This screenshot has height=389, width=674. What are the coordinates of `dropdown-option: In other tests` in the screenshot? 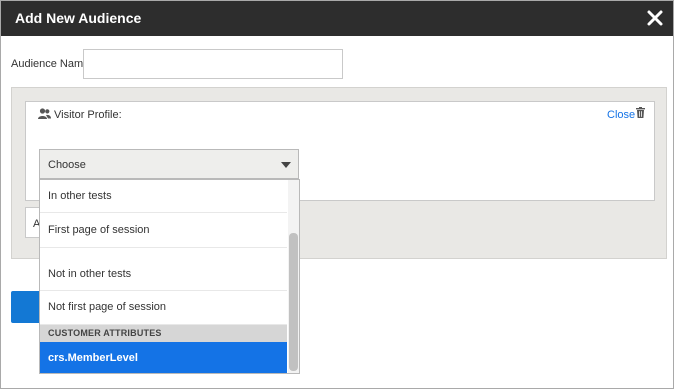 It's located at (163, 196).